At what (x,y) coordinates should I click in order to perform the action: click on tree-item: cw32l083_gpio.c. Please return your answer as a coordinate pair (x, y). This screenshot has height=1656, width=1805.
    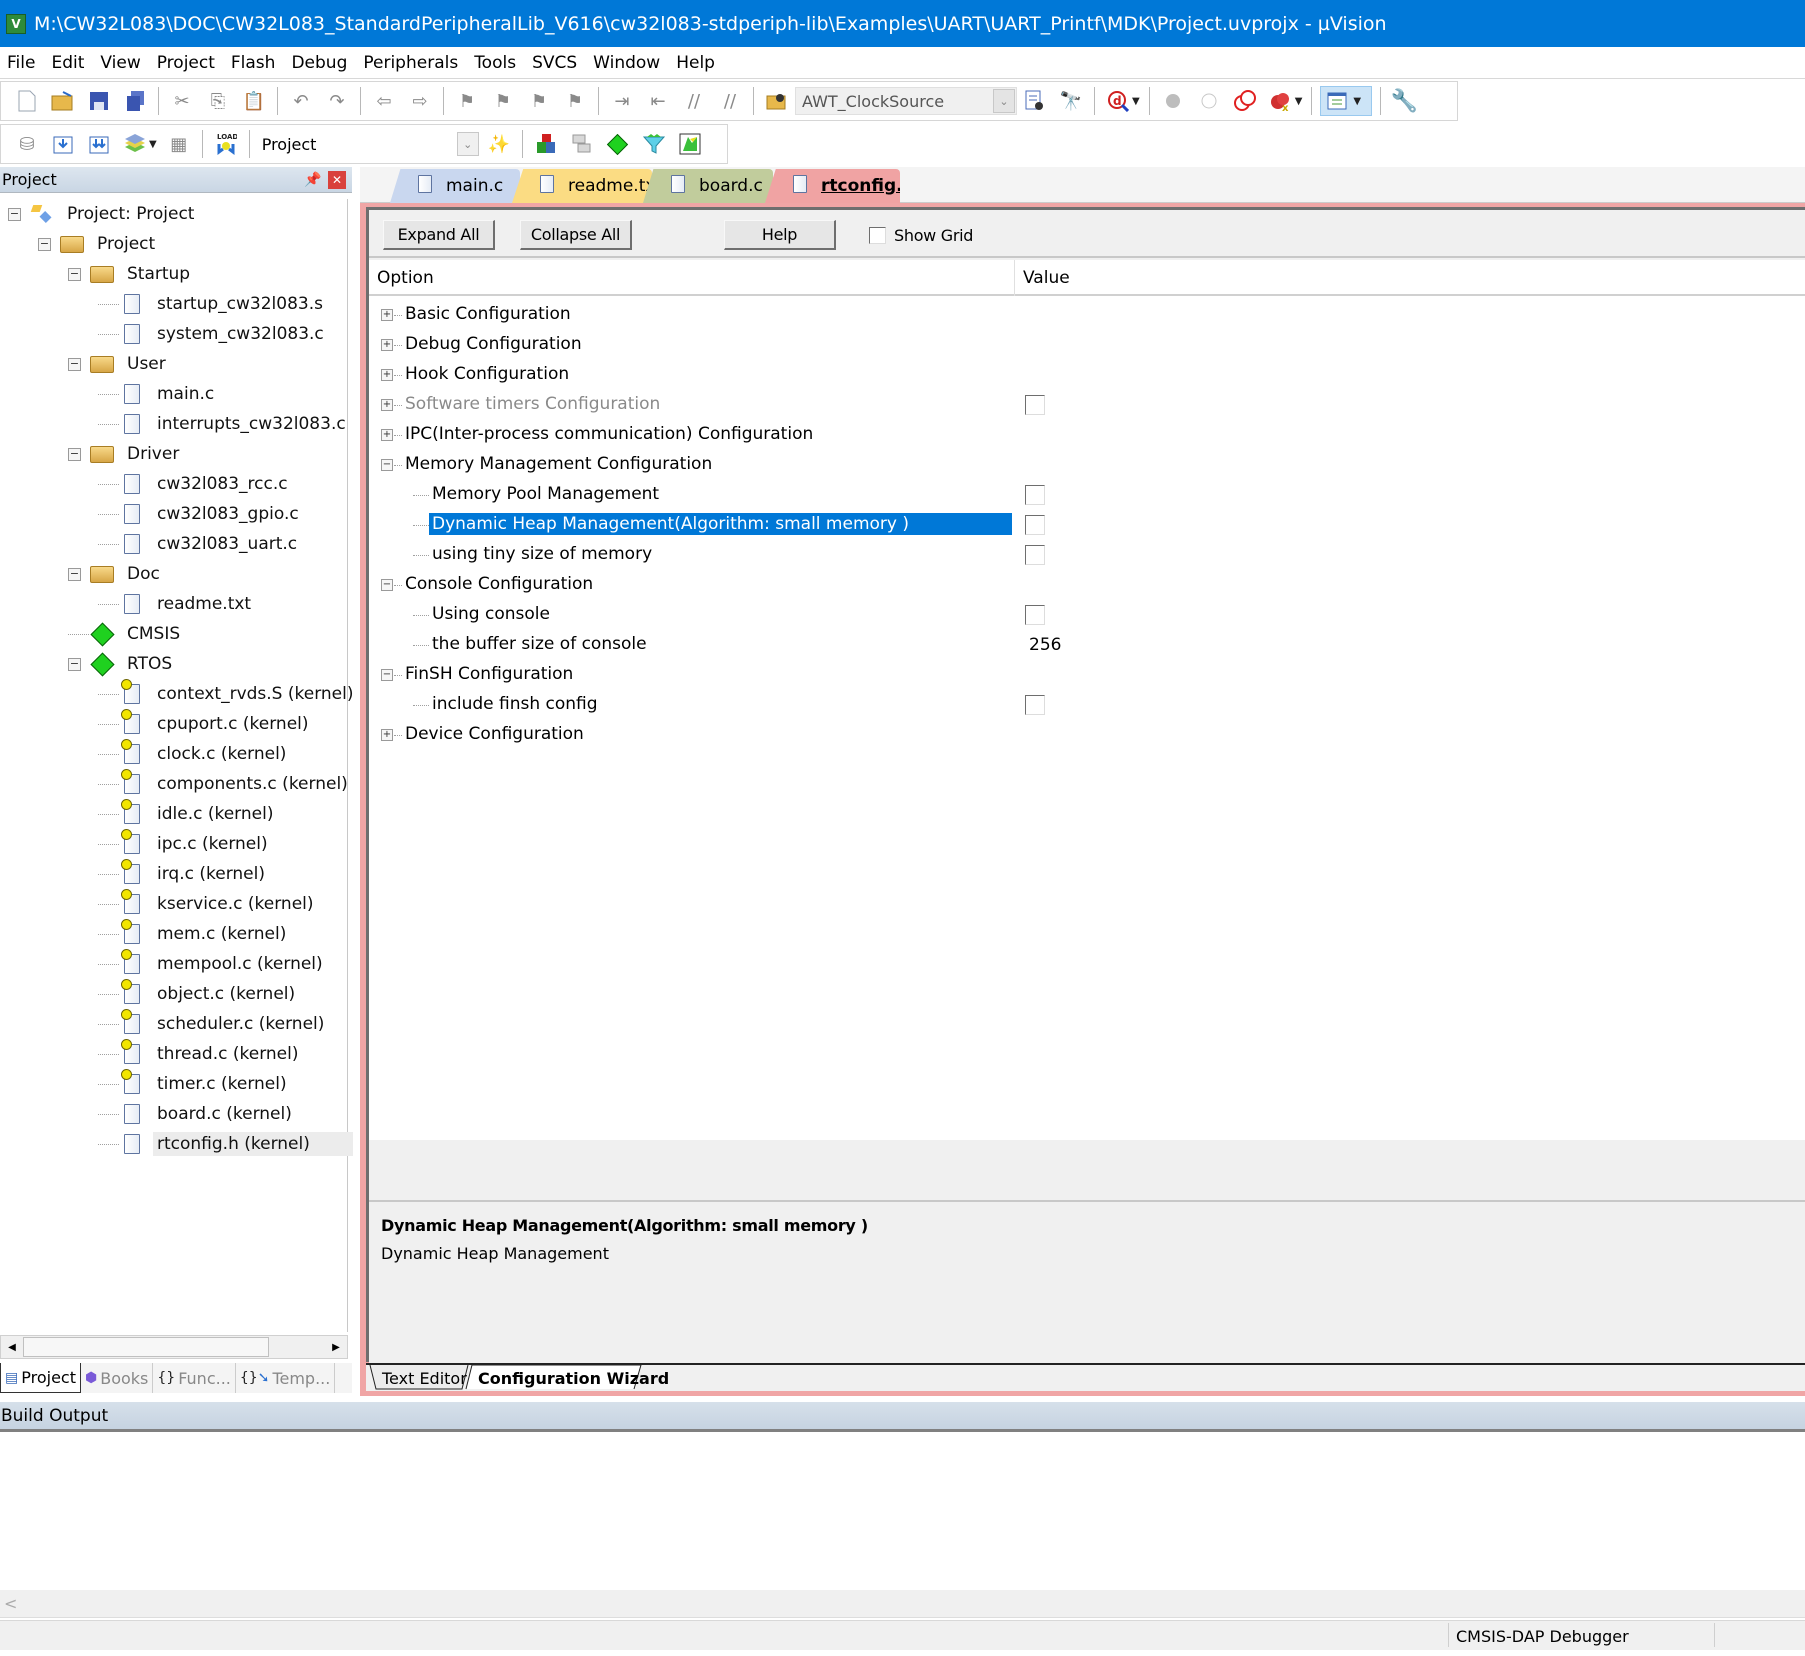
    Looking at the image, I should click on (200, 514).